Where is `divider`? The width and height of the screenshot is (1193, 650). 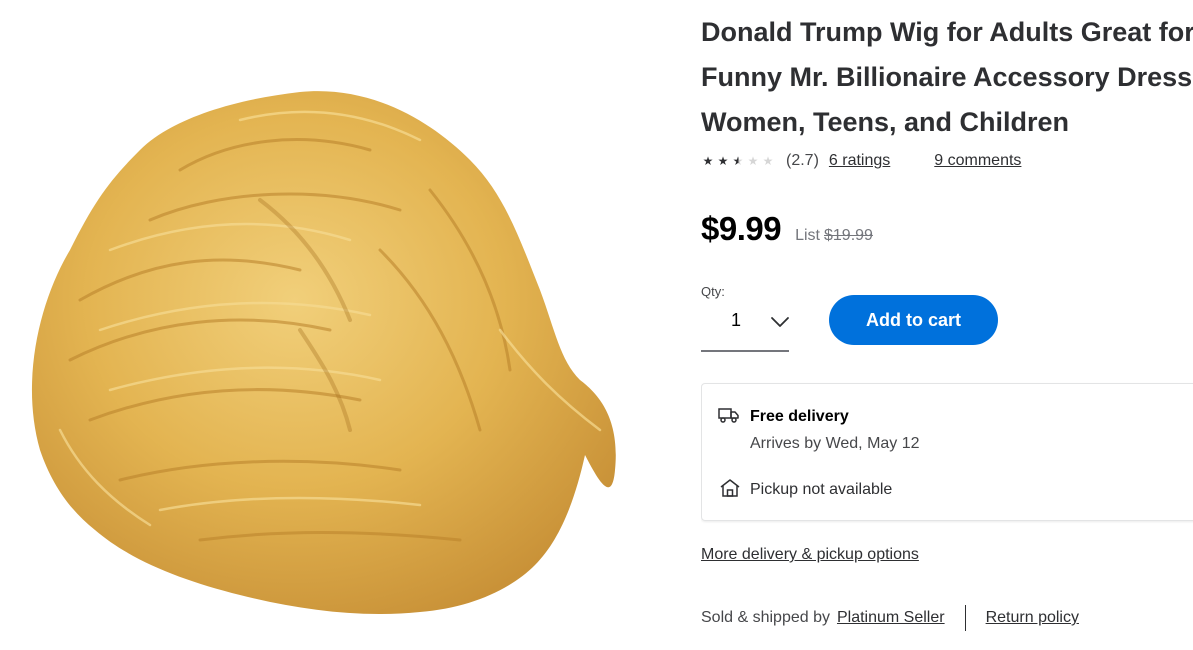
divider is located at coordinates (965, 618).